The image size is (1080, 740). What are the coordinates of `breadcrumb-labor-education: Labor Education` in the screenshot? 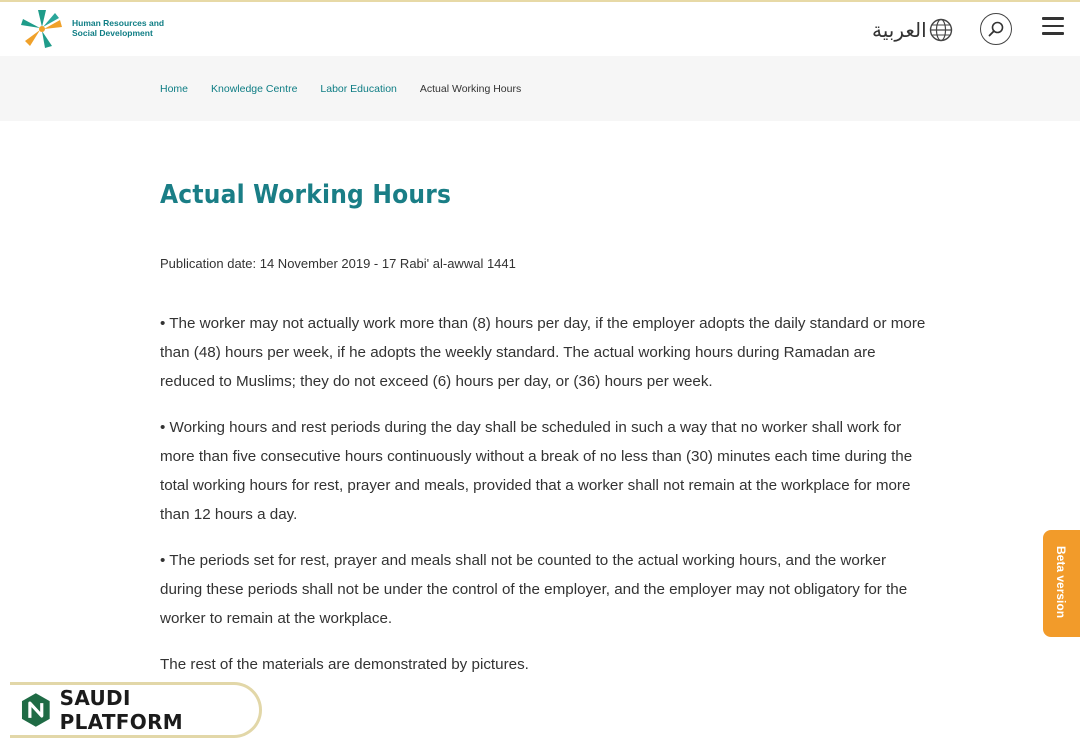 It's located at (358, 89).